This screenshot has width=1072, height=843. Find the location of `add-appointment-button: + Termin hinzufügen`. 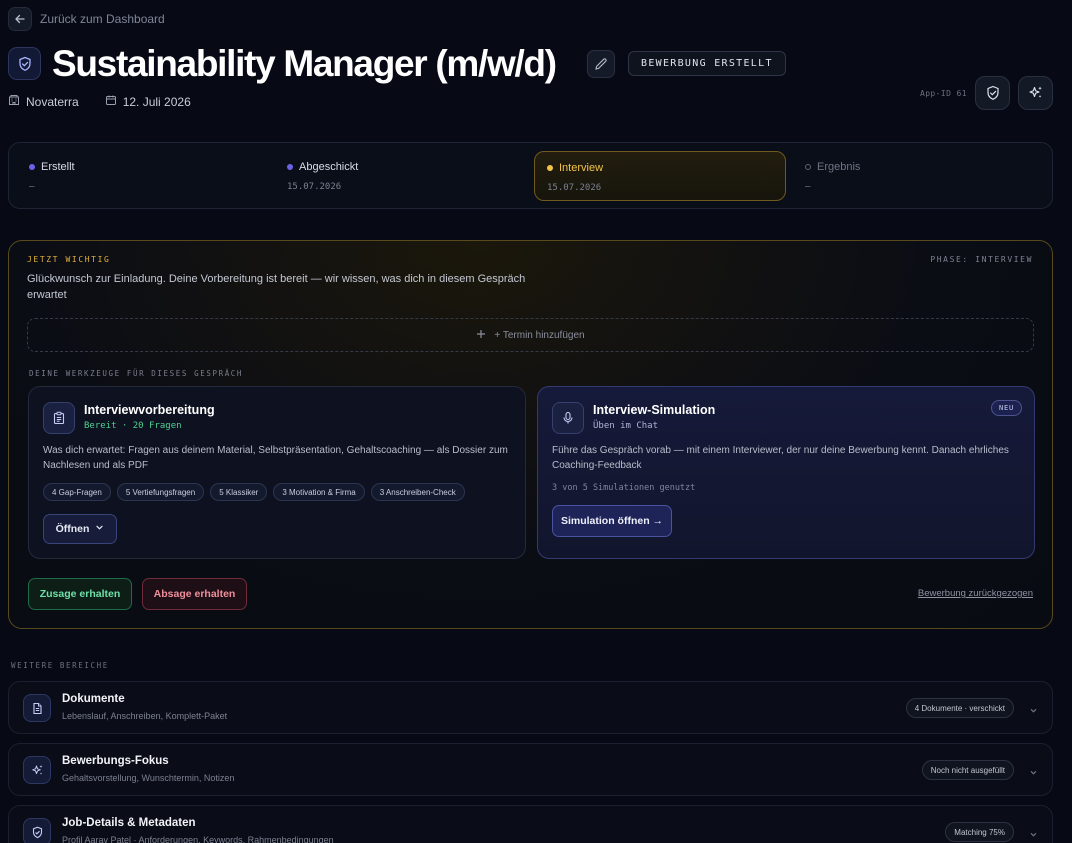

add-appointment-button: + Termin hinzufügen is located at coordinates (530, 335).